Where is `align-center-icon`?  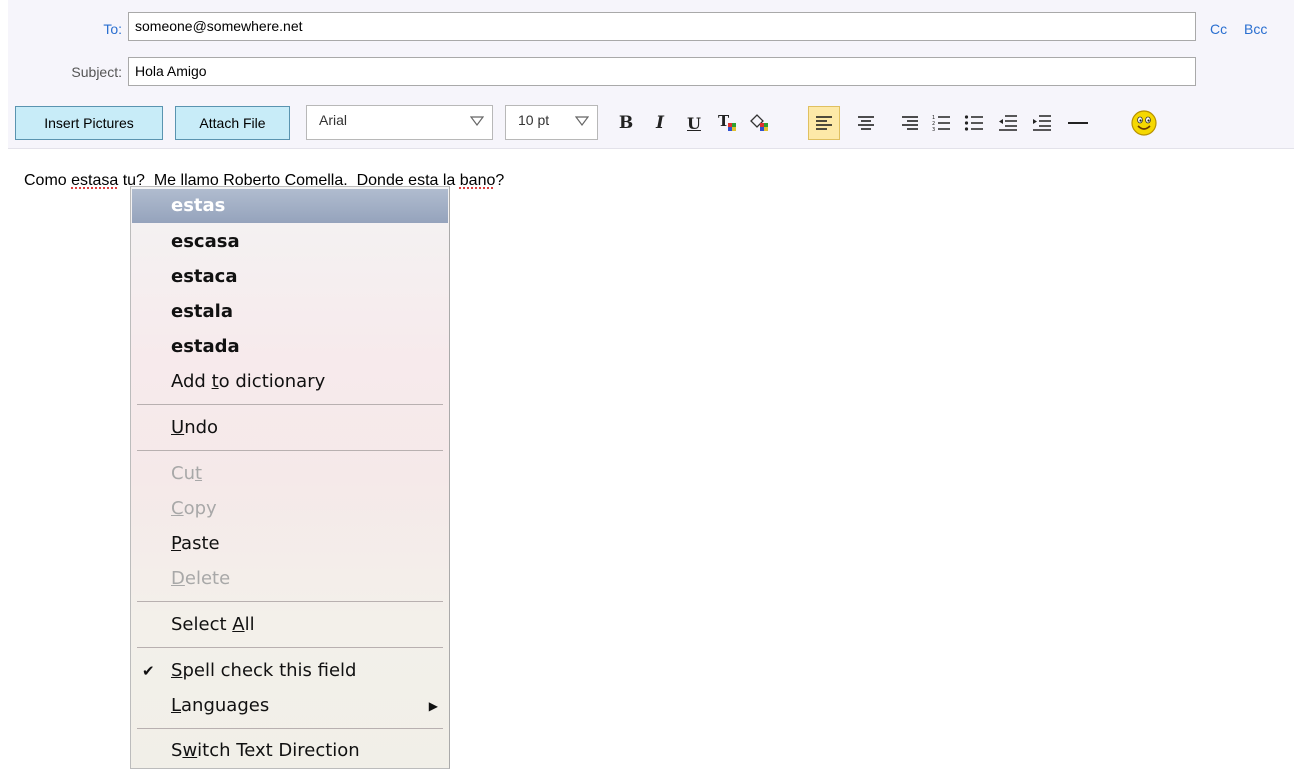 align-center-icon is located at coordinates (866, 123).